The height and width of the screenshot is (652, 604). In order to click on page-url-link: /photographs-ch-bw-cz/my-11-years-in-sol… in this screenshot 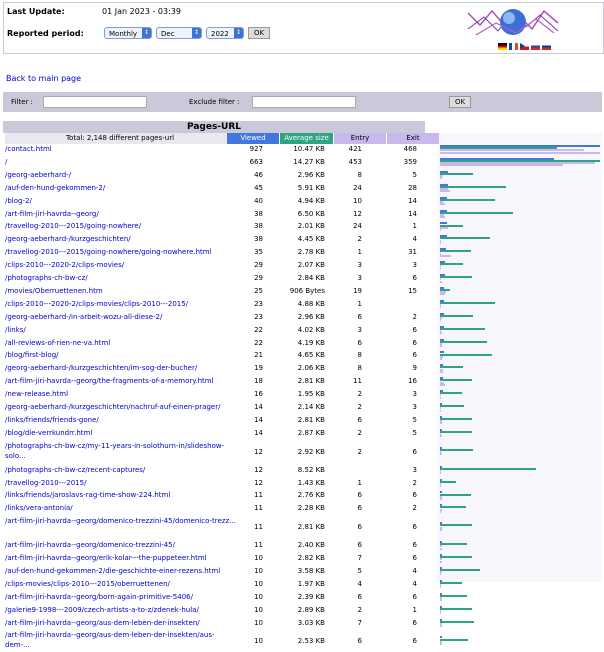, I will do `click(121, 452)`.